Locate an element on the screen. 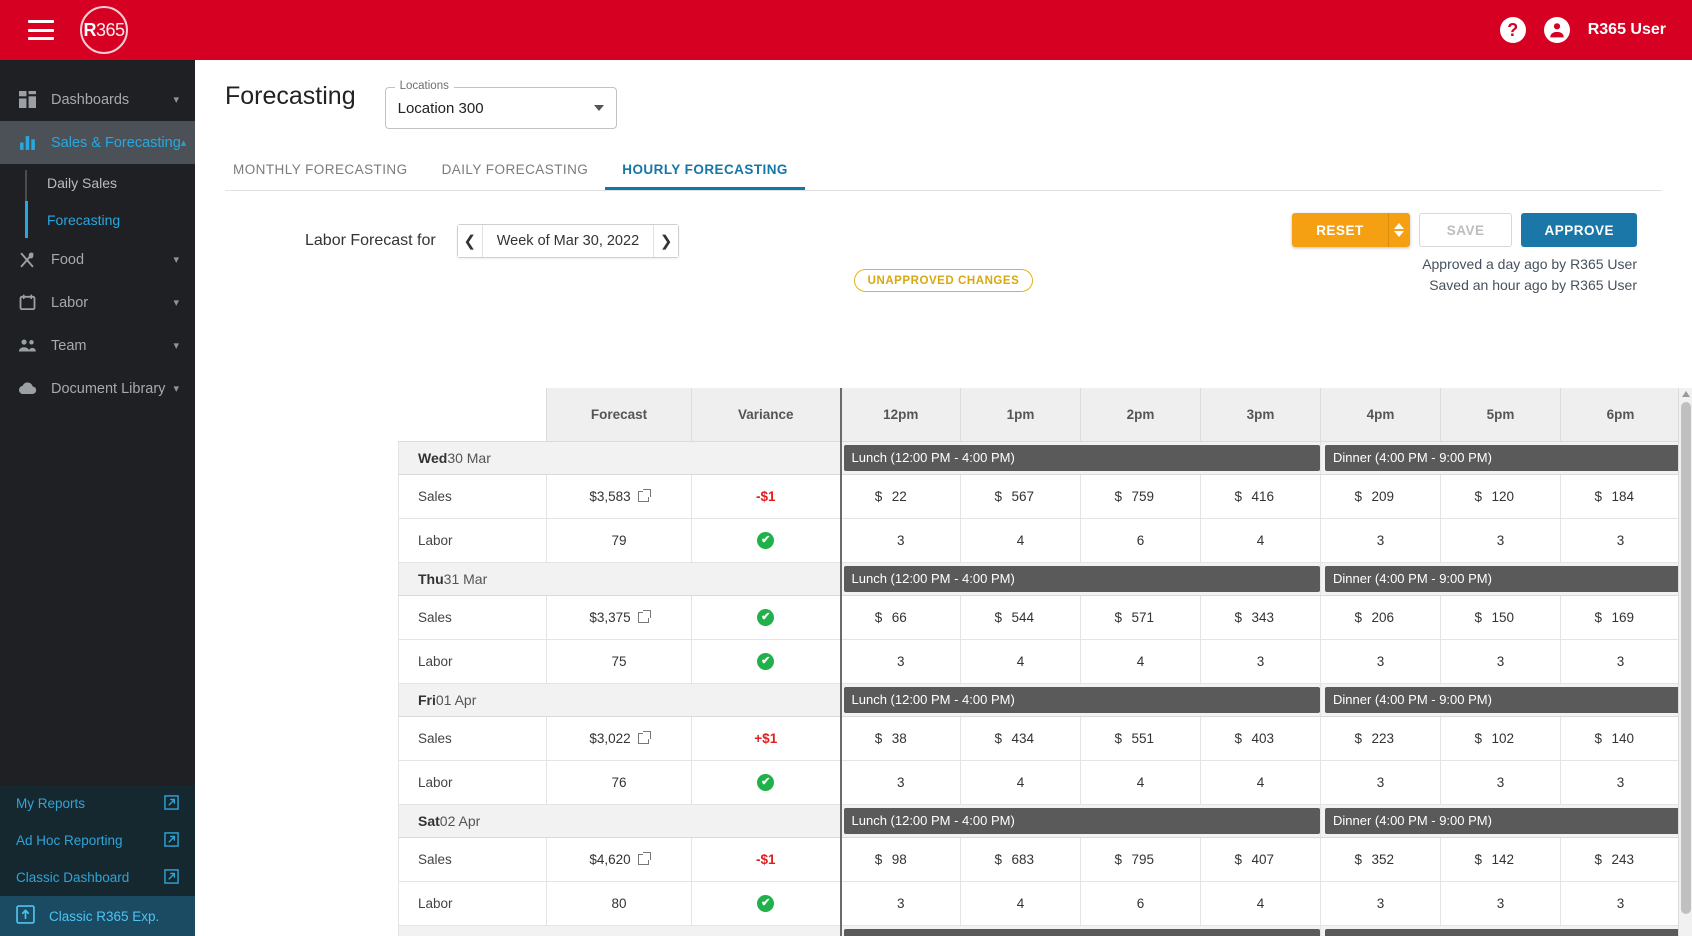 This screenshot has height=936, width=1692. tab-monthly-forecasting: MONTHLY FORECASTING is located at coordinates (325, 171).